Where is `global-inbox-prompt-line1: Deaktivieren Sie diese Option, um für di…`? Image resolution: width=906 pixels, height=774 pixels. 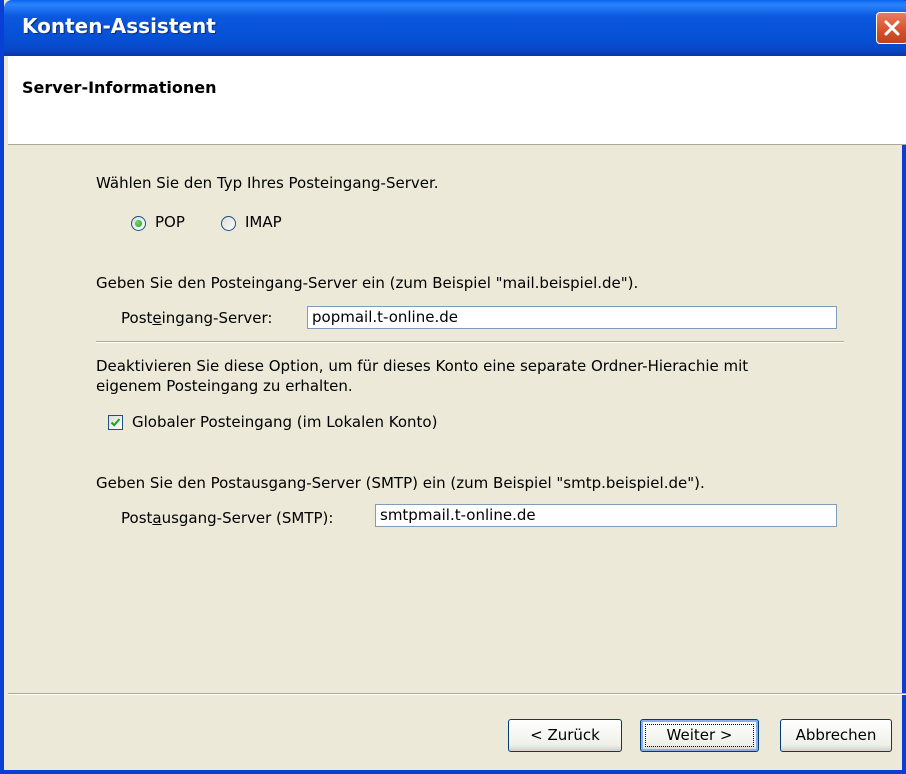 global-inbox-prompt-line1: Deaktivieren Sie diese Option, um für di… is located at coordinates (422, 366).